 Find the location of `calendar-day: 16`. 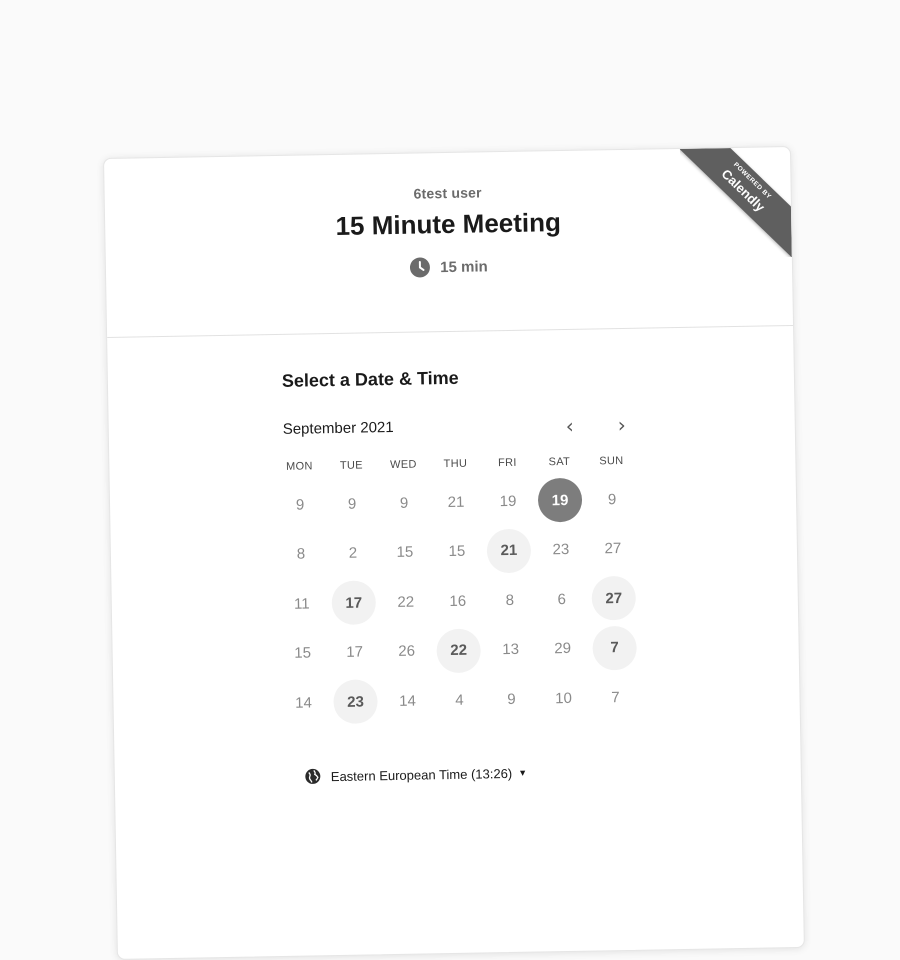

calendar-day: 16 is located at coordinates (458, 601).